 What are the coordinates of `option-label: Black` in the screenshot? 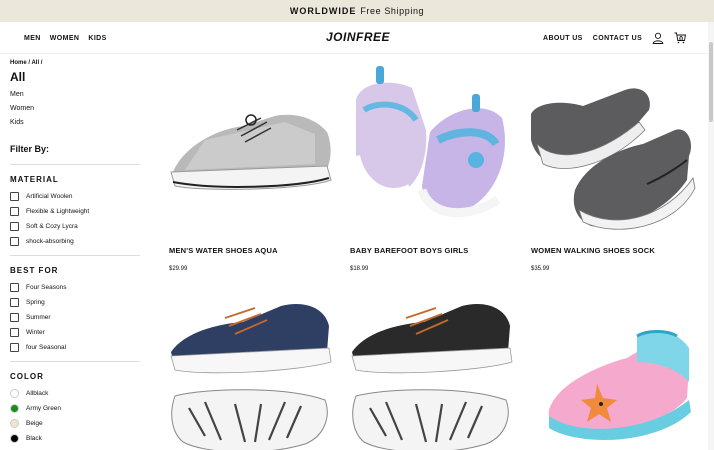 It's located at (34, 438).